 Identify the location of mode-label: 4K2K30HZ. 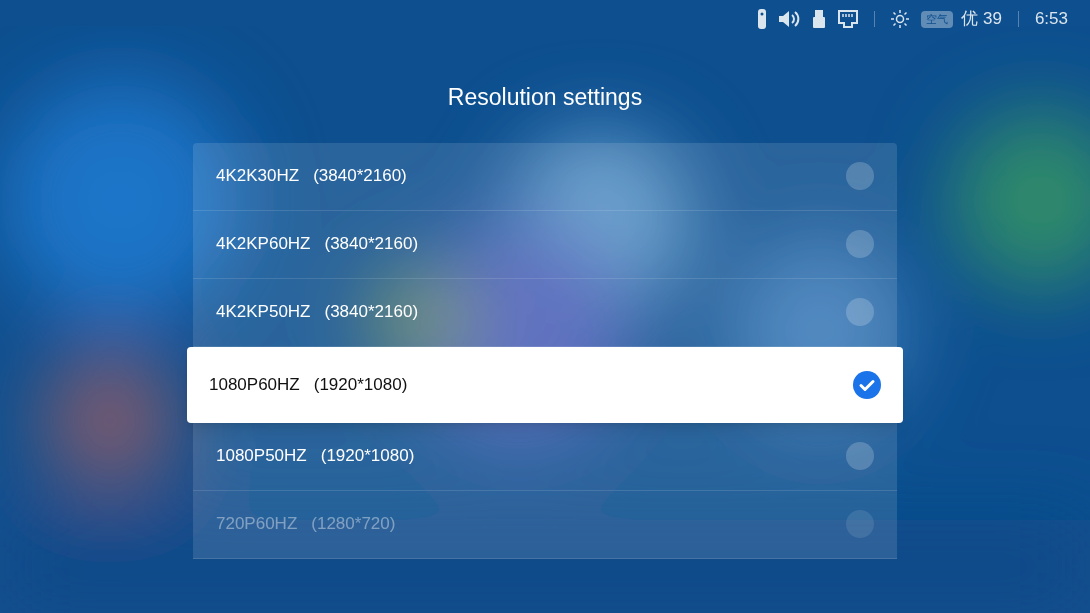
(258, 176).